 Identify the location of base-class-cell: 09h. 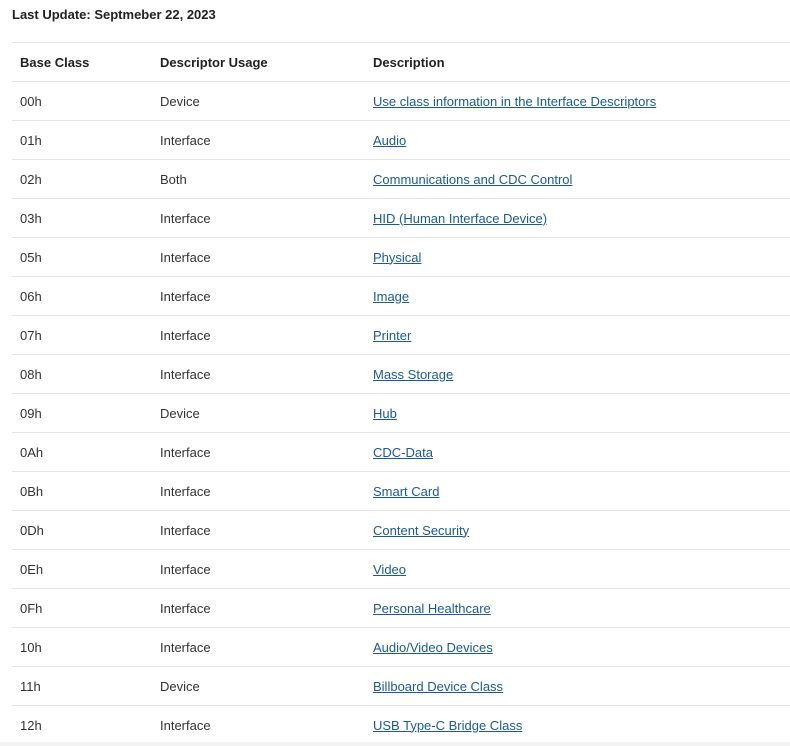
(82, 413).